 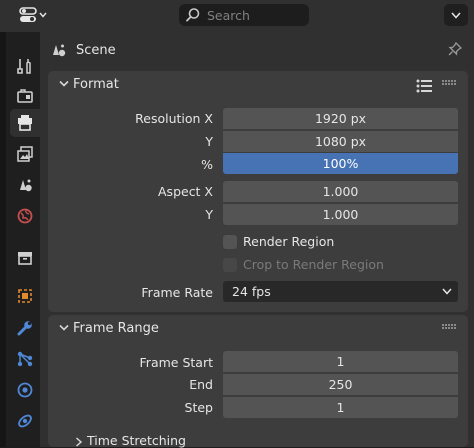 I want to click on tab-render, so click(x=25, y=96).